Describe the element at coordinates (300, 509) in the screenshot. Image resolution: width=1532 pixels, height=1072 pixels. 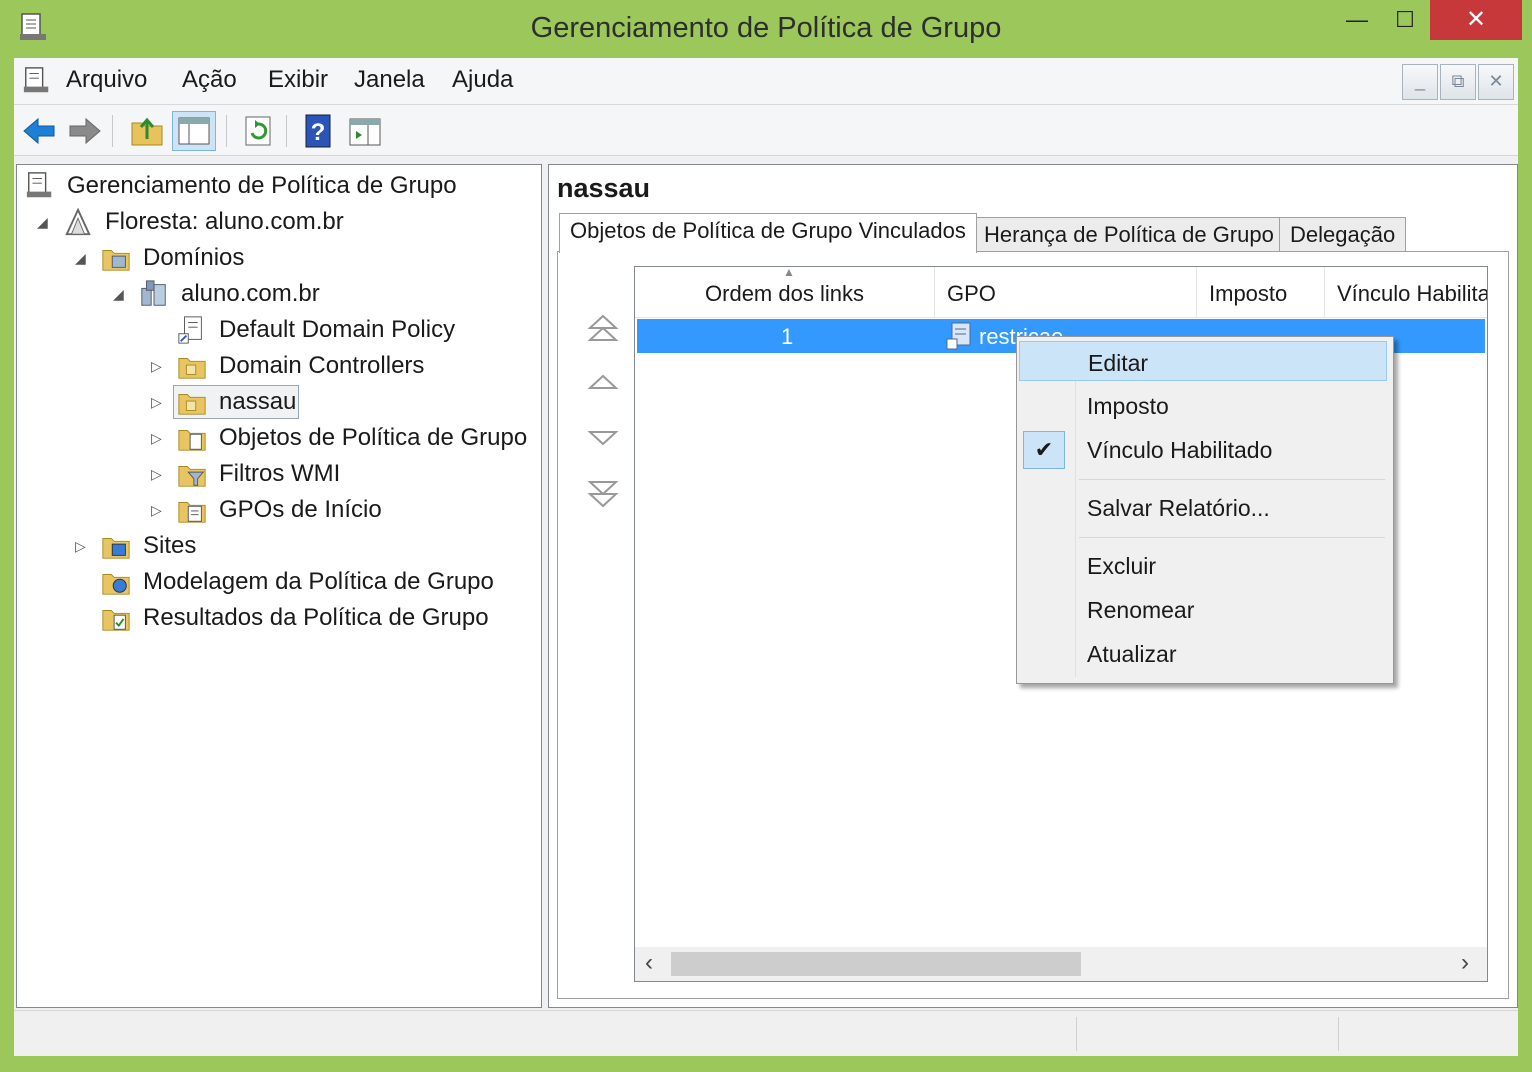
I see `tree-item-label: GPOs de Início` at that location.